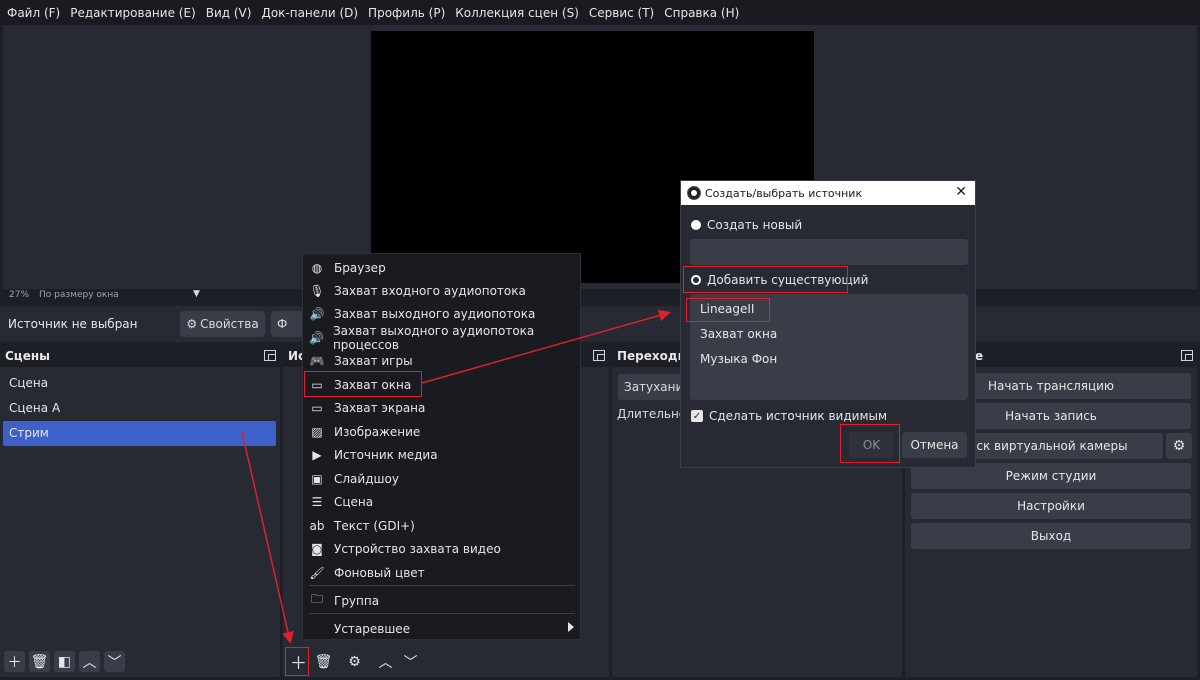 The height and width of the screenshot is (680, 1200). I want to click on menu-item: Сервис (T), so click(621, 13).